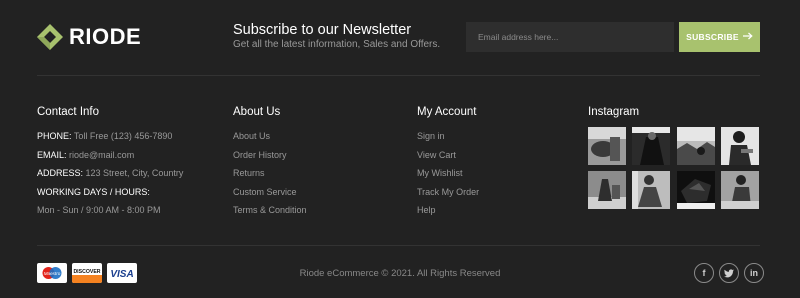 The width and height of the screenshot is (800, 298). I want to click on phone-value: Toll Free (123) 456-7890, so click(123, 136).